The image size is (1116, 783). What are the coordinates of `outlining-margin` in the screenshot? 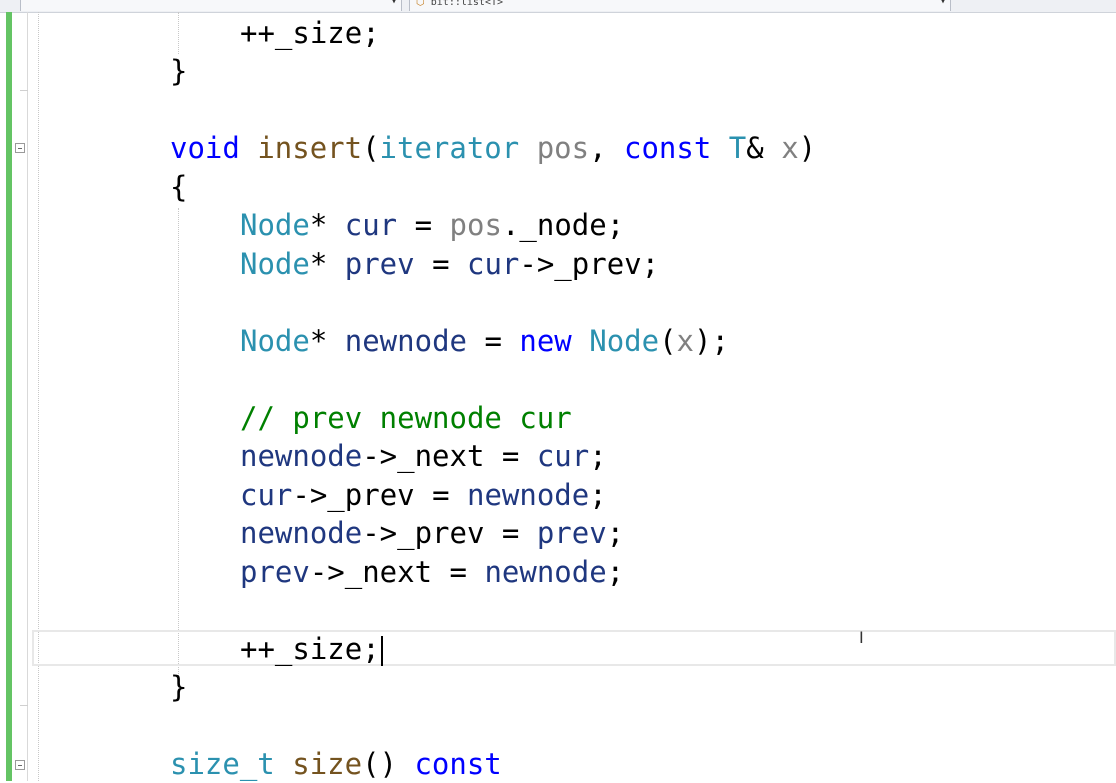 It's located at (27, 396).